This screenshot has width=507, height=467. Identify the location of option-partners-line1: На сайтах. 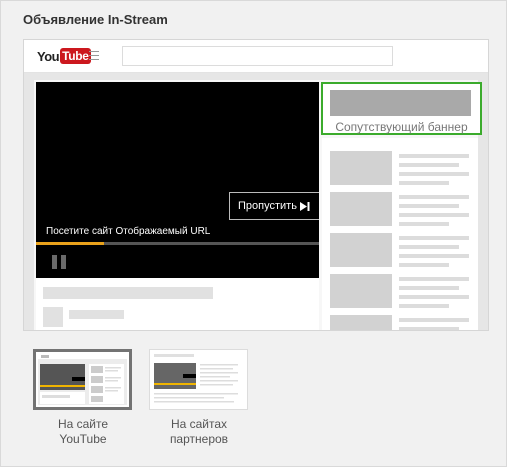
(199, 424).